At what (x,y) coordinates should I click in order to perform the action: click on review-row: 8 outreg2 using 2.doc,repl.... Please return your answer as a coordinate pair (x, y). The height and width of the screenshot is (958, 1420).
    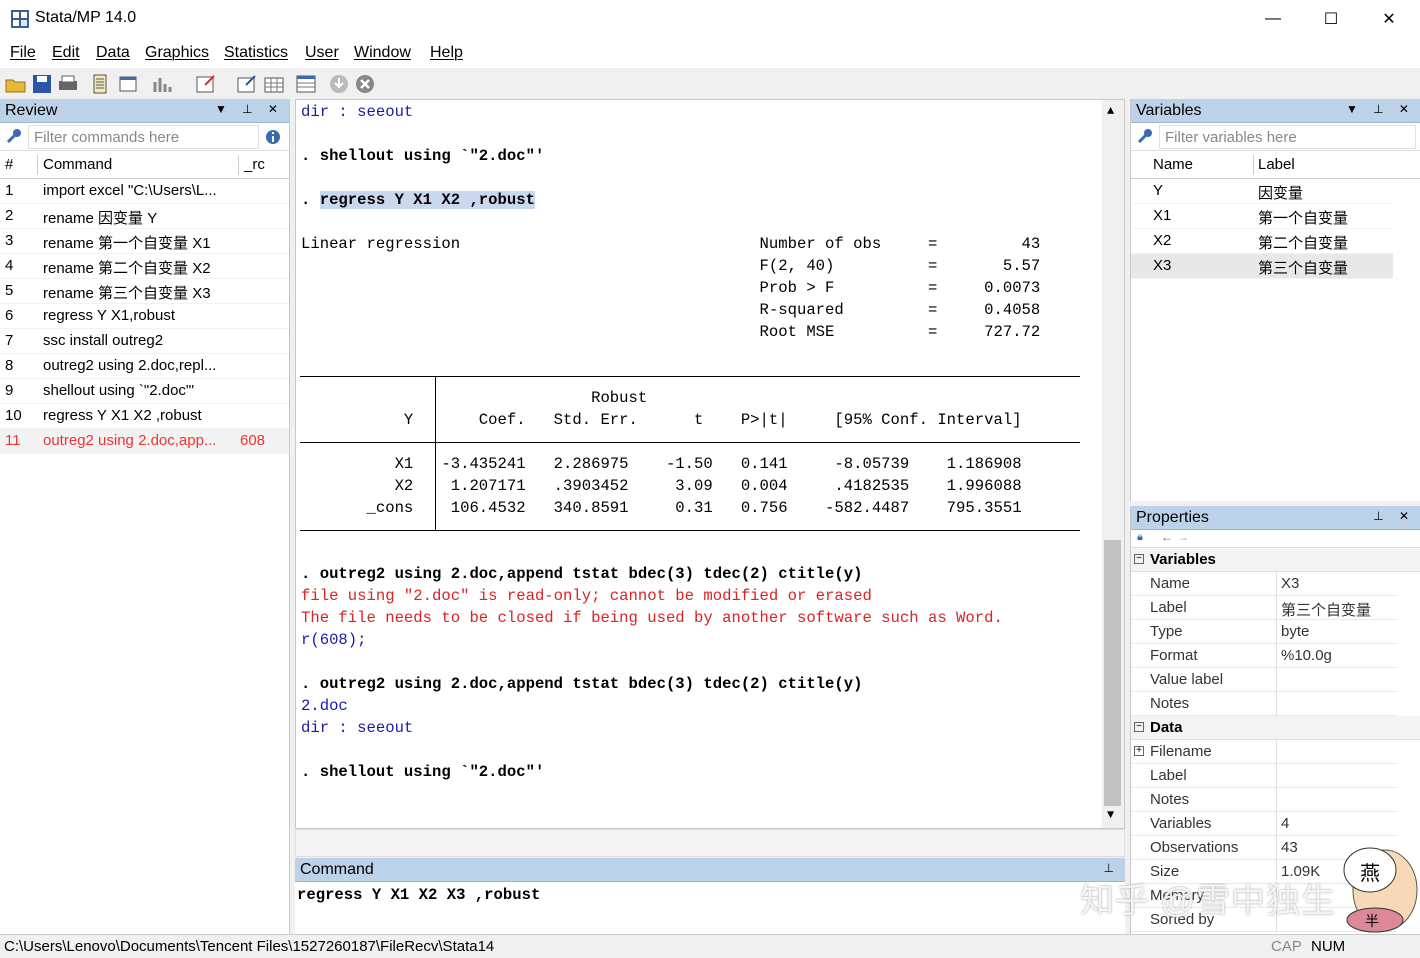
    Looking at the image, I should click on (144, 366).